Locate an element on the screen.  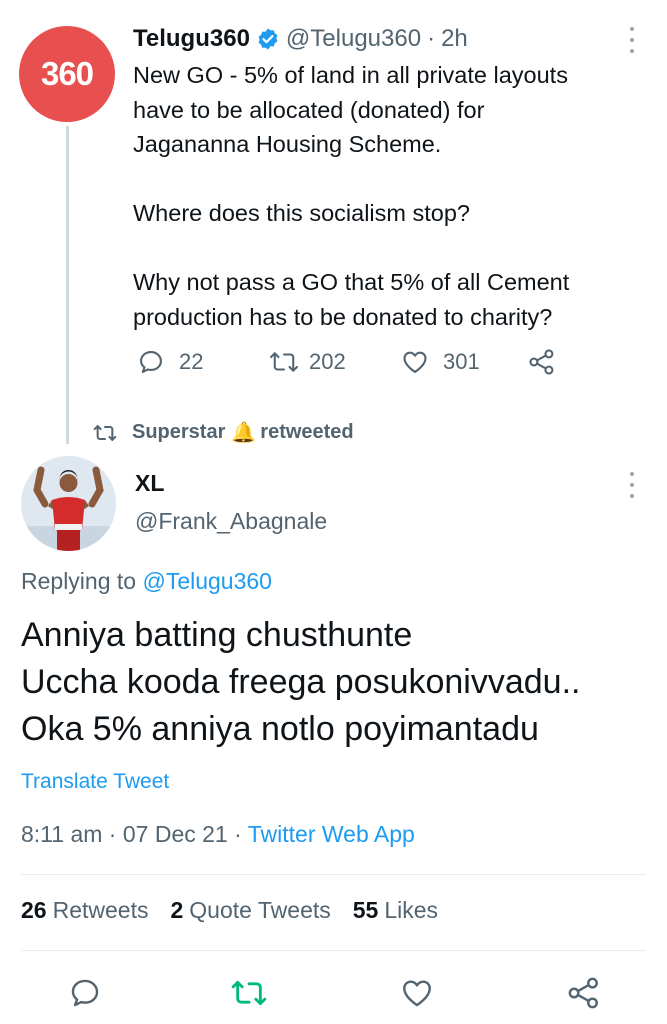
tweet-date: 07 Dec 21 is located at coordinates (175, 834).